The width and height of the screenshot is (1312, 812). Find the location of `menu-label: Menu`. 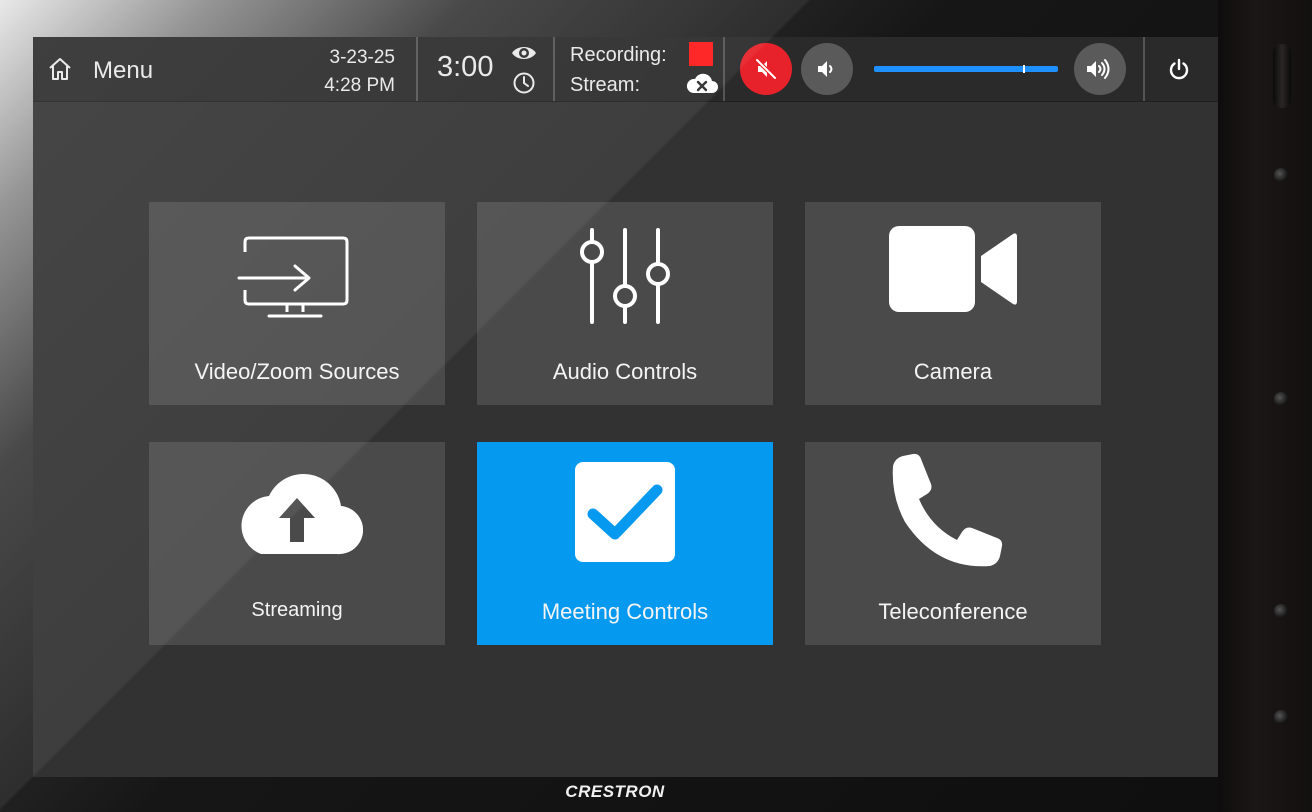

menu-label: Menu is located at coordinates (123, 70).